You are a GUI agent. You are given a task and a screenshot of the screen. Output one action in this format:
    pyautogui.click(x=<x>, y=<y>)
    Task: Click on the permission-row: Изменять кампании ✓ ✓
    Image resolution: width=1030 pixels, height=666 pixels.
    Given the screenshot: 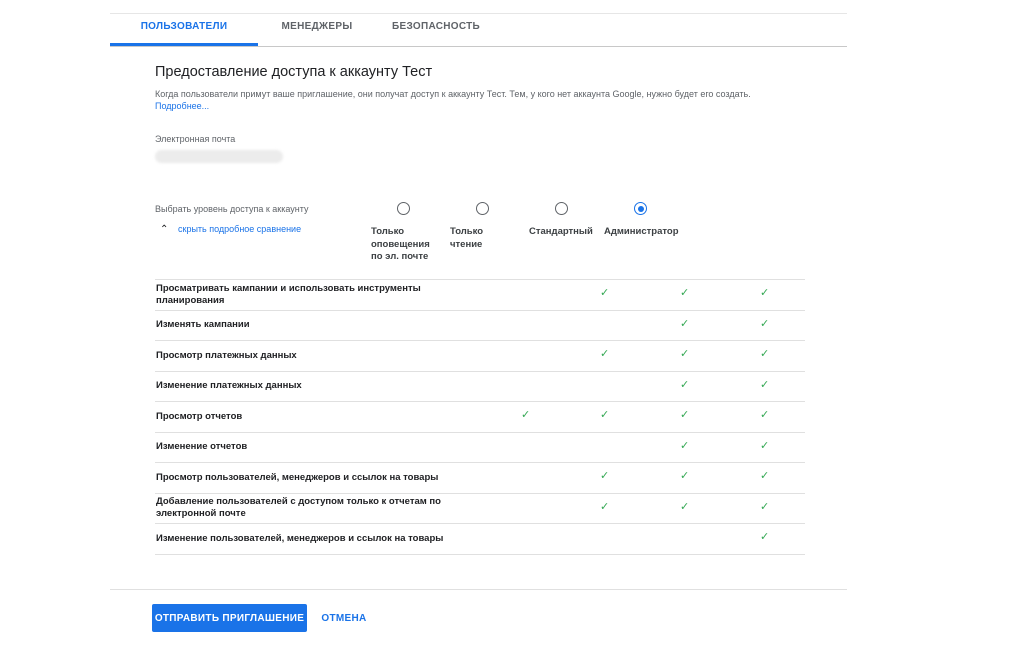 What is the action you would take?
    pyautogui.click(x=480, y=326)
    